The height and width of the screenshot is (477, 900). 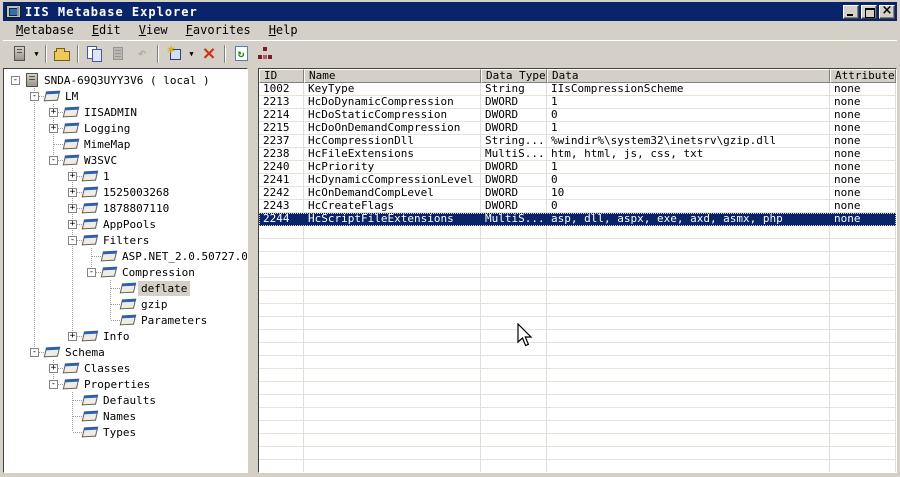 I want to click on tree-item-iisadmin: + IISADMIN, so click(x=126, y=112).